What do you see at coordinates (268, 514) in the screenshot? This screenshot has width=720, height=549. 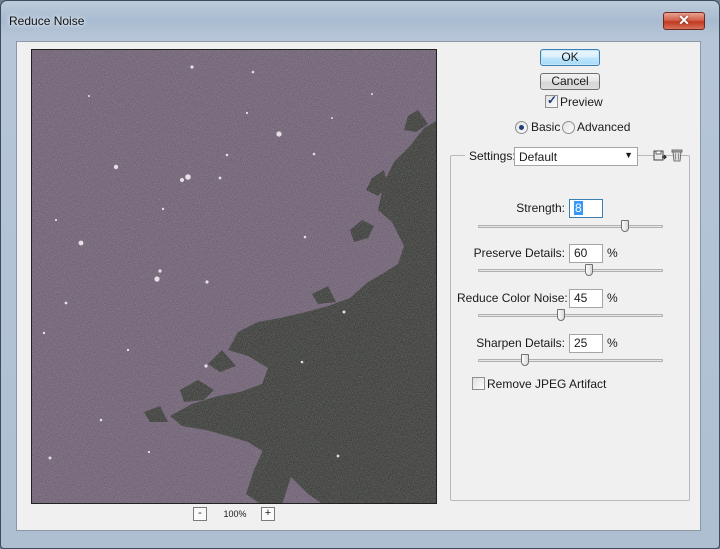 I see `zoom-in-button: +` at bounding box center [268, 514].